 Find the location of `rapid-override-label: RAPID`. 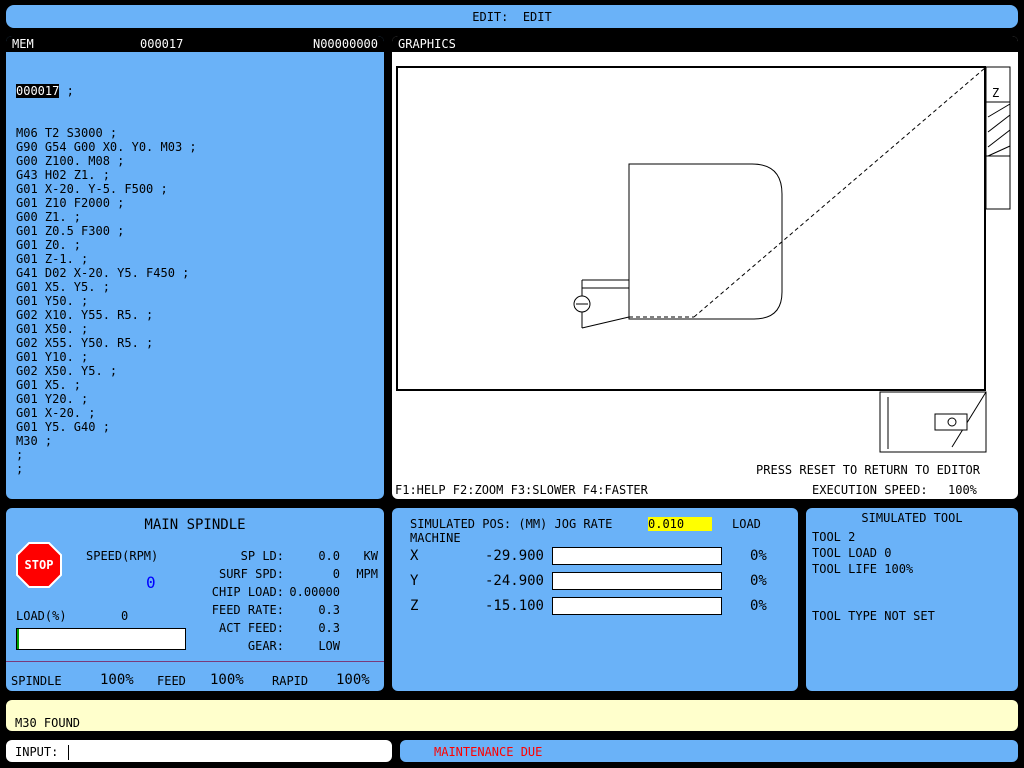

rapid-override-label: RAPID is located at coordinates (290, 681).